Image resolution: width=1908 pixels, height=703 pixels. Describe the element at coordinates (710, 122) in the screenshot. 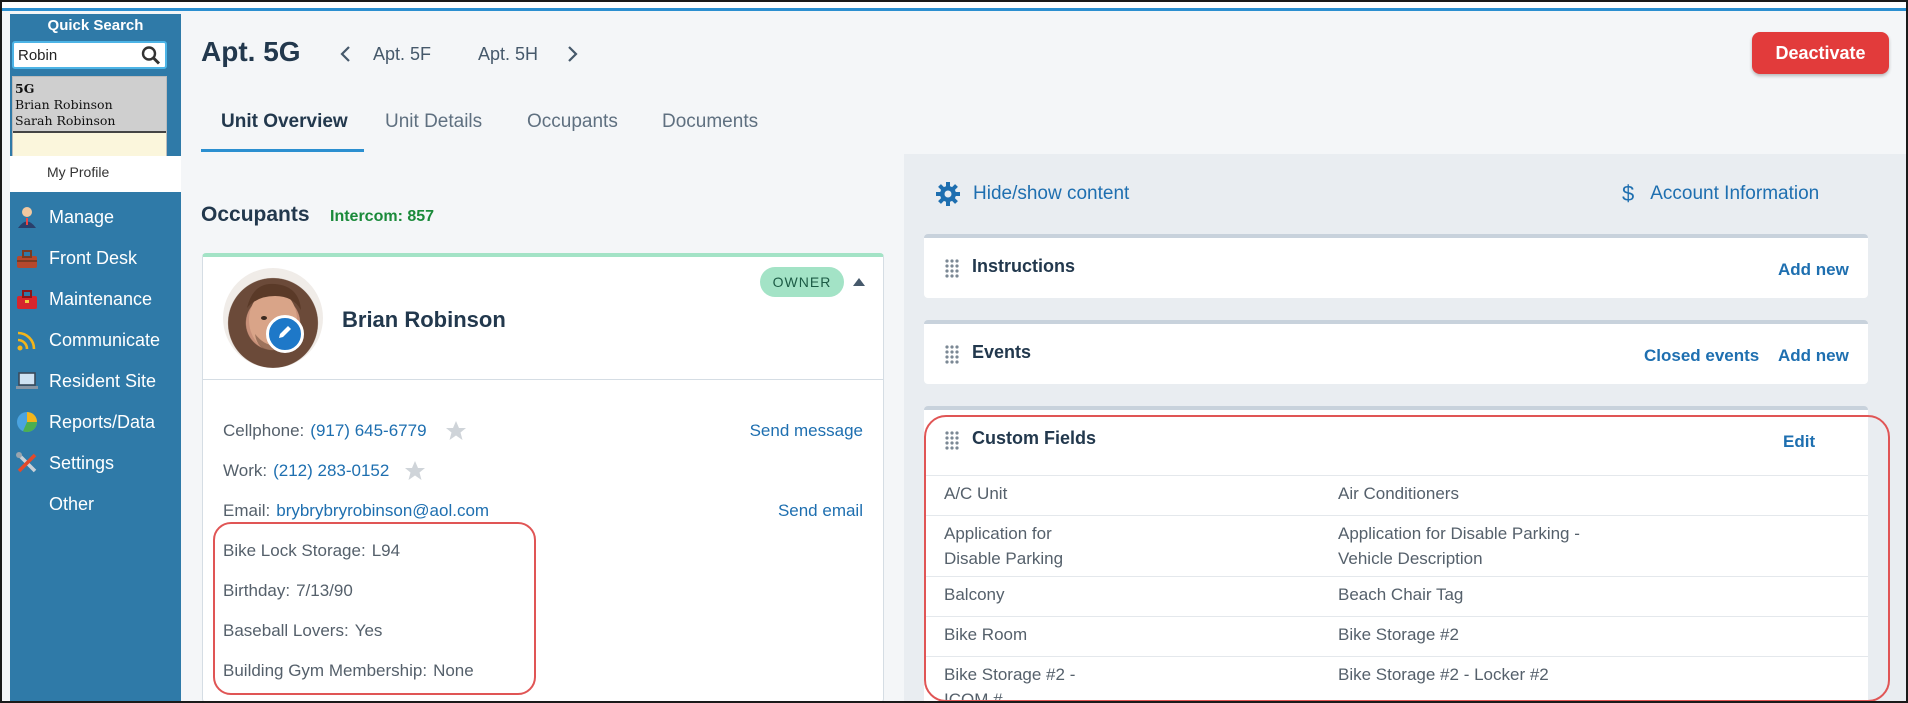

I see `tab-documents: Documents` at that location.